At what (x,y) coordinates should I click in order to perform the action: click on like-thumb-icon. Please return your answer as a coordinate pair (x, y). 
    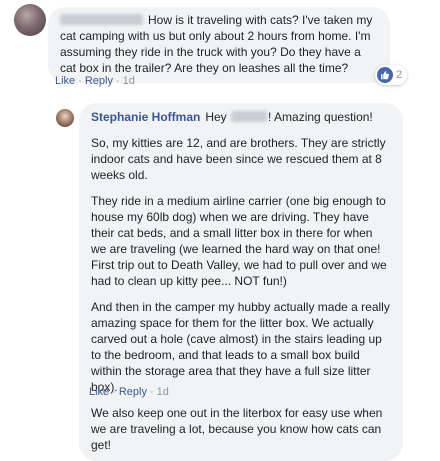
    Looking at the image, I should click on (385, 75).